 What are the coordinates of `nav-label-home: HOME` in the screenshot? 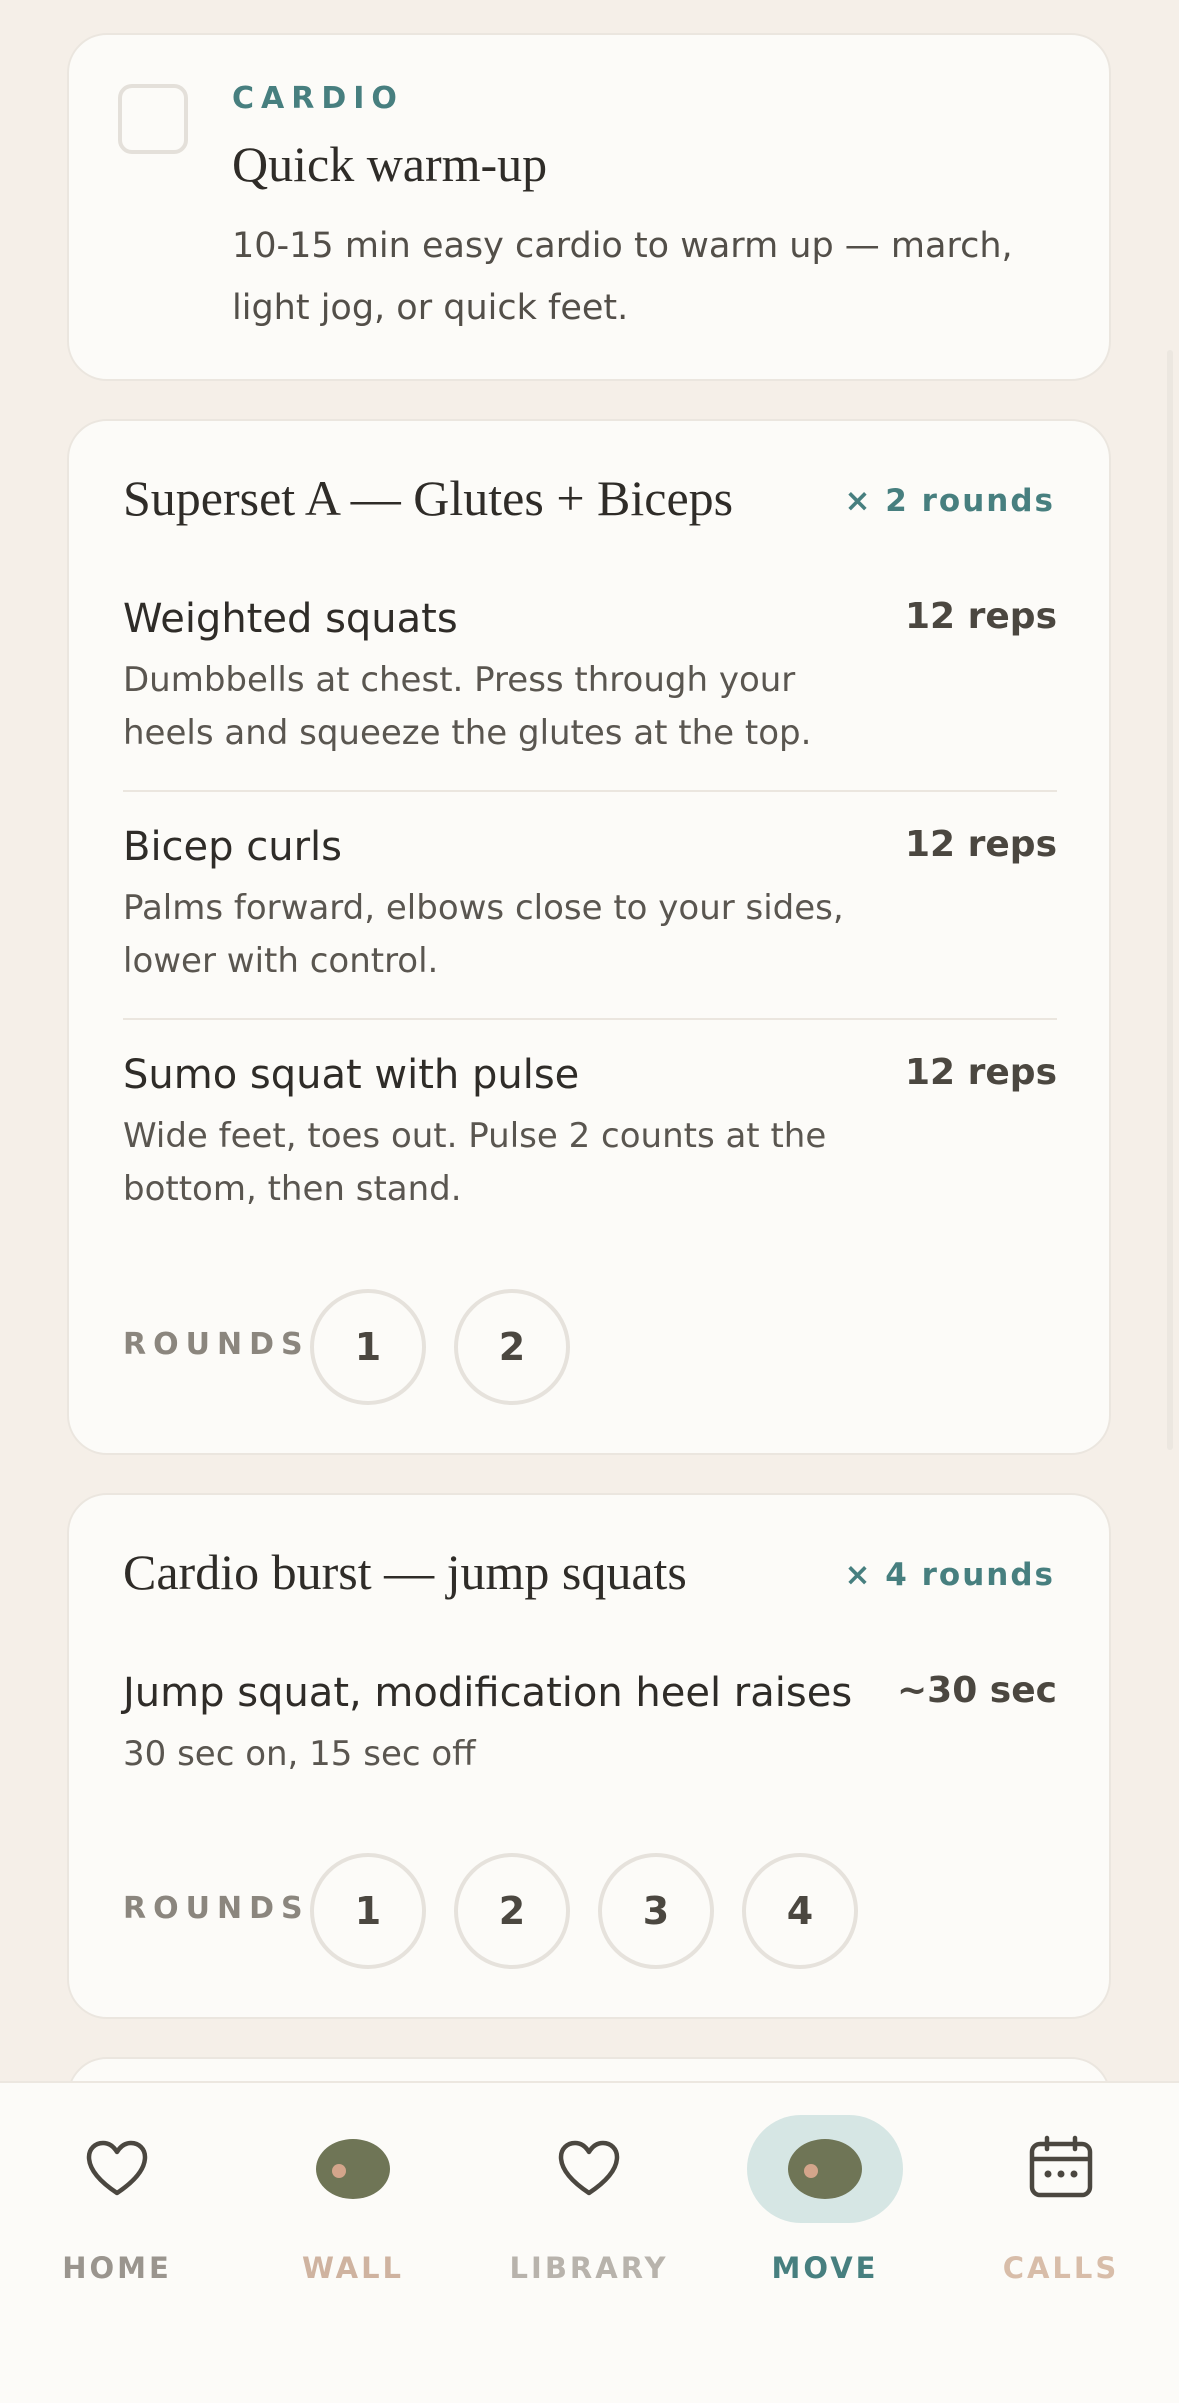 It's located at (117, 2268).